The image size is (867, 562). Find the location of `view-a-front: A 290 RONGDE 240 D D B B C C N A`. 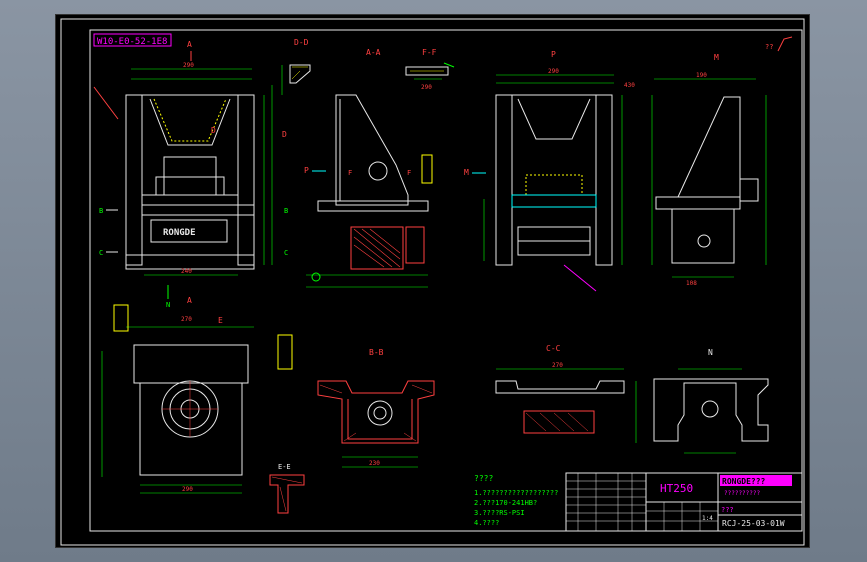

view-a-front: A 290 RONGDE 240 D D B B C C N A is located at coordinates (190, 174).